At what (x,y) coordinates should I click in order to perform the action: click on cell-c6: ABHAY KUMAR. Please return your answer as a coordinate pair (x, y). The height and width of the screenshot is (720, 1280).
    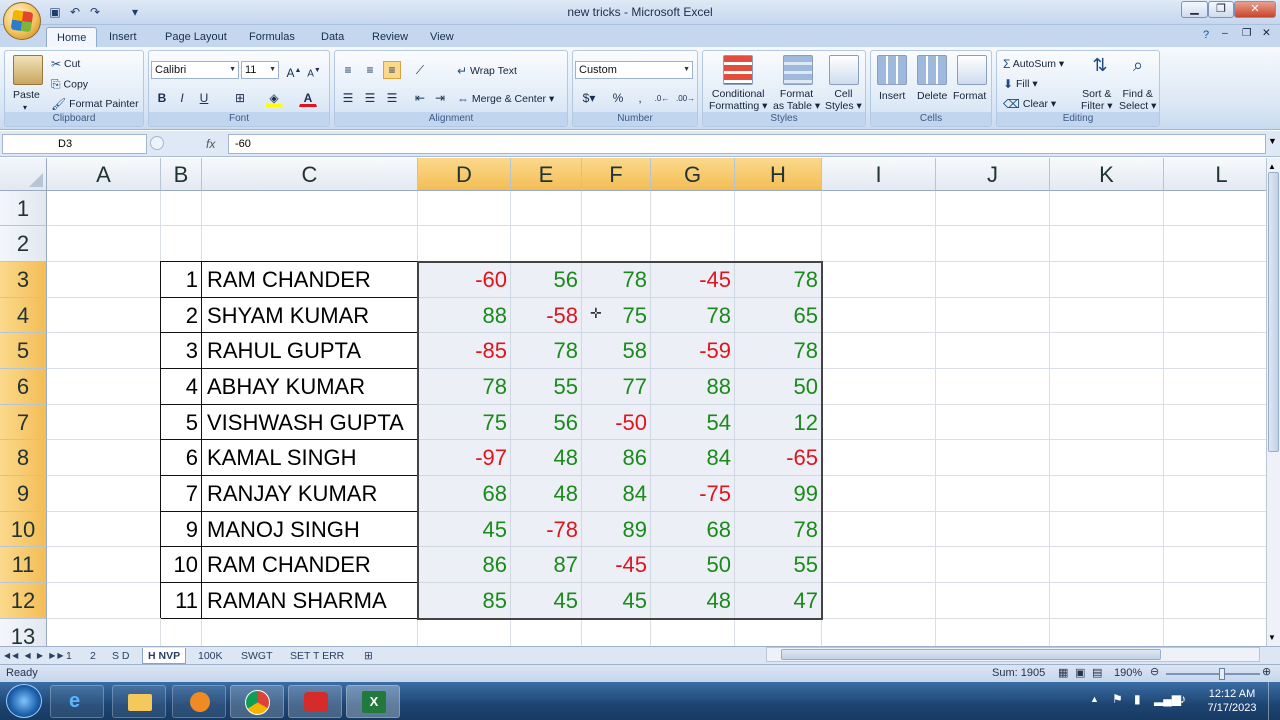
    Looking at the image, I should click on (310, 386).